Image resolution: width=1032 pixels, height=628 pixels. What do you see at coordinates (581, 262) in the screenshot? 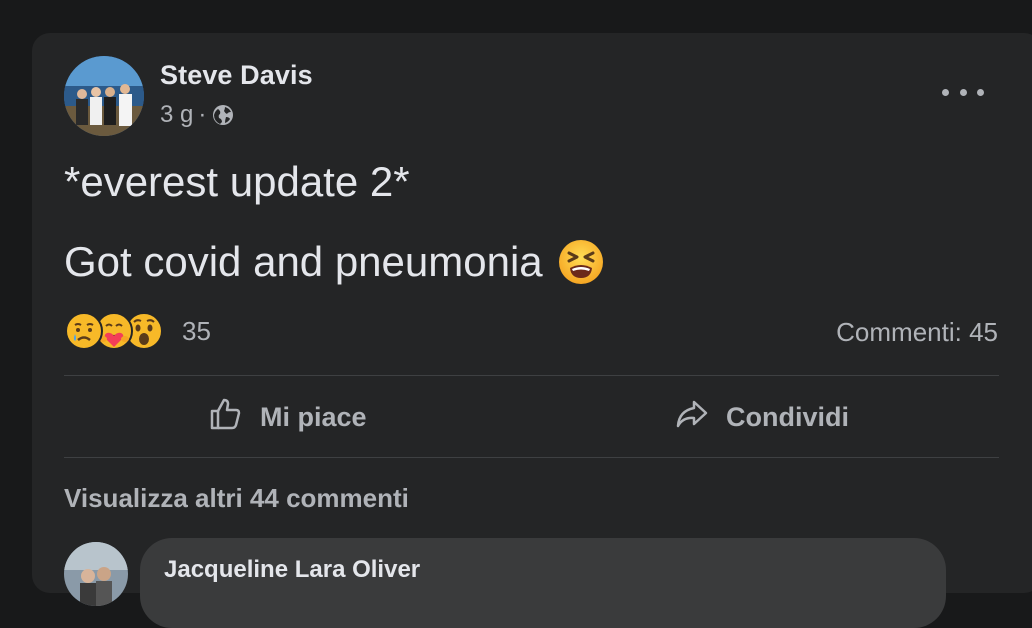
I see `tired-face-emoji-icon` at bounding box center [581, 262].